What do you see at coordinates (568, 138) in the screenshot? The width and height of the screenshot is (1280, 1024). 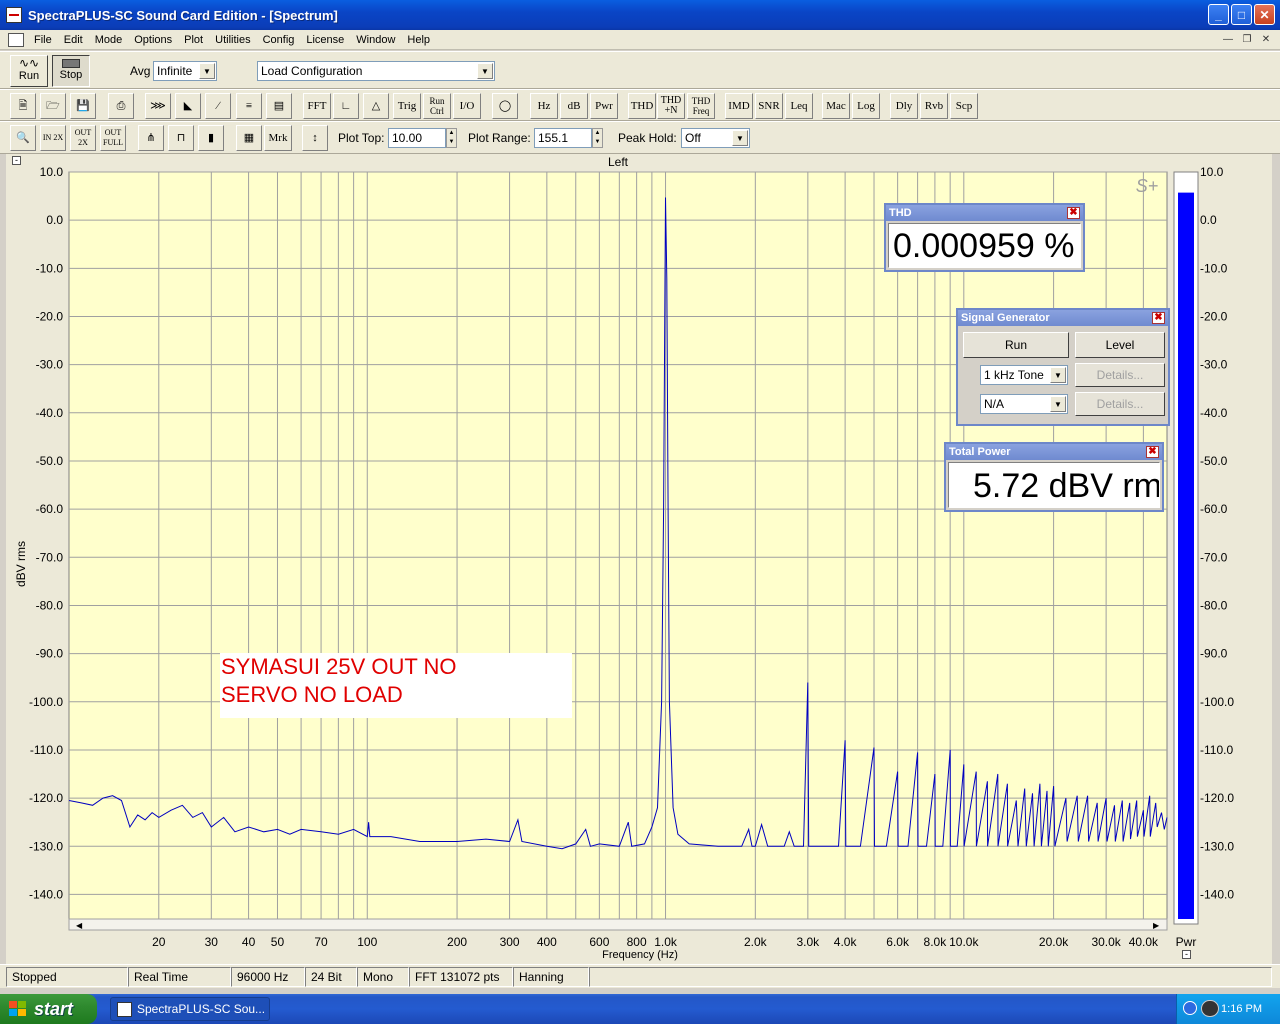 I see `plot-range-input: 155.1 ▲ ▼` at bounding box center [568, 138].